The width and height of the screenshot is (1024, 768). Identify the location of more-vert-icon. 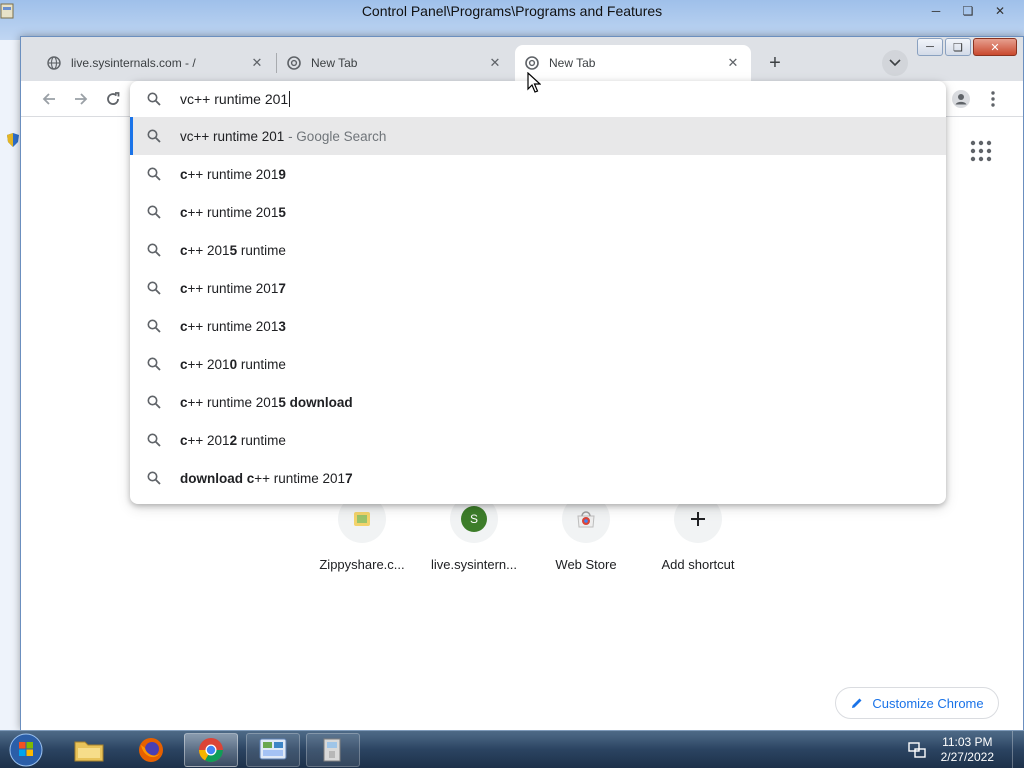
(993, 99).